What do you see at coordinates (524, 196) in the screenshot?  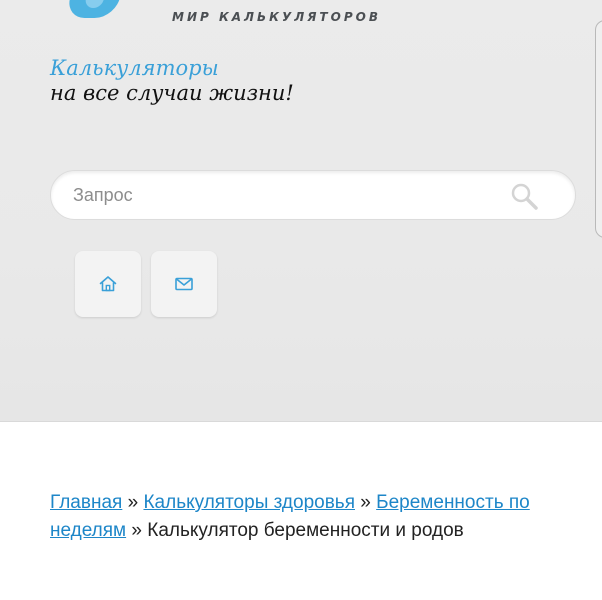 I see `search-icon` at bounding box center [524, 196].